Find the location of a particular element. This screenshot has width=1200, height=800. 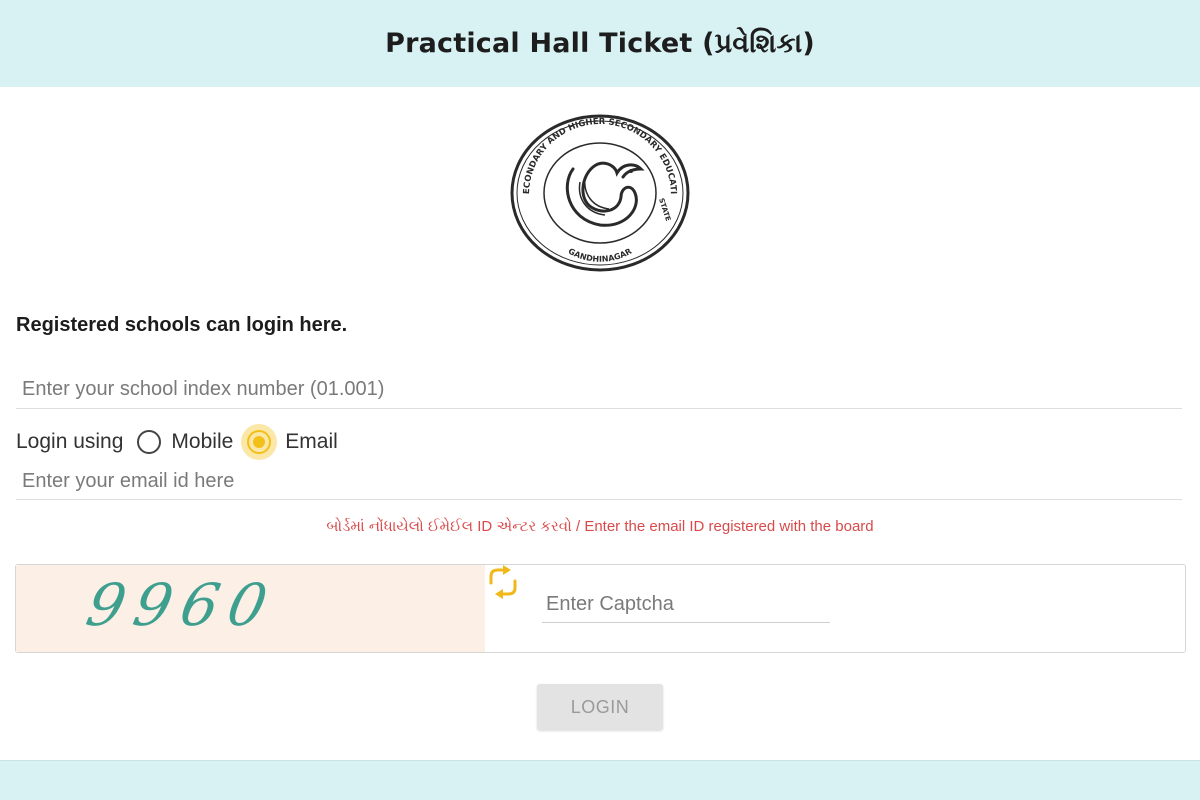

login-method-group: Login using Mobile Email is located at coordinates (177, 442).